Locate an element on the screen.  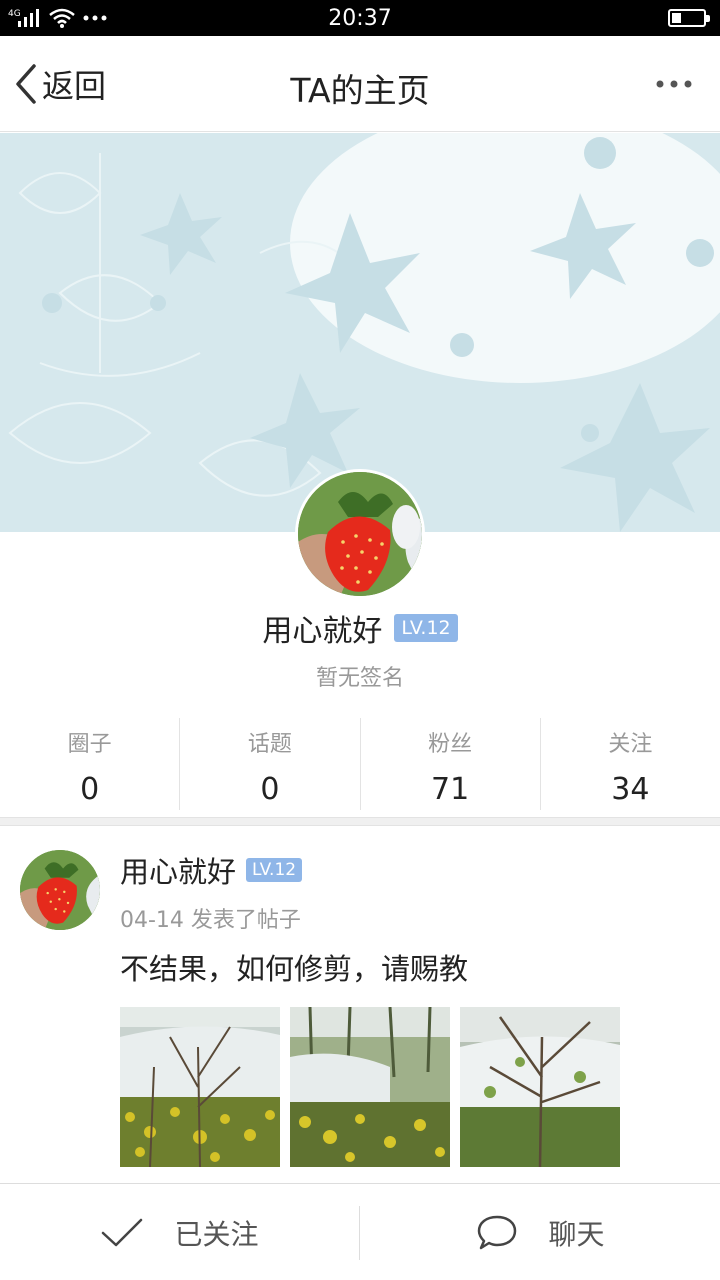
back-button: 返回 is located at coordinates (59, 84).